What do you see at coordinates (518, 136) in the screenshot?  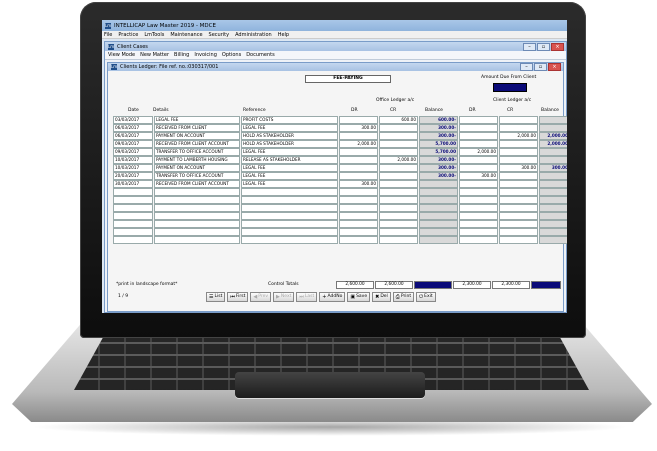 I see `cell-ccr: 2,000.00` at bounding box center [518, 136].